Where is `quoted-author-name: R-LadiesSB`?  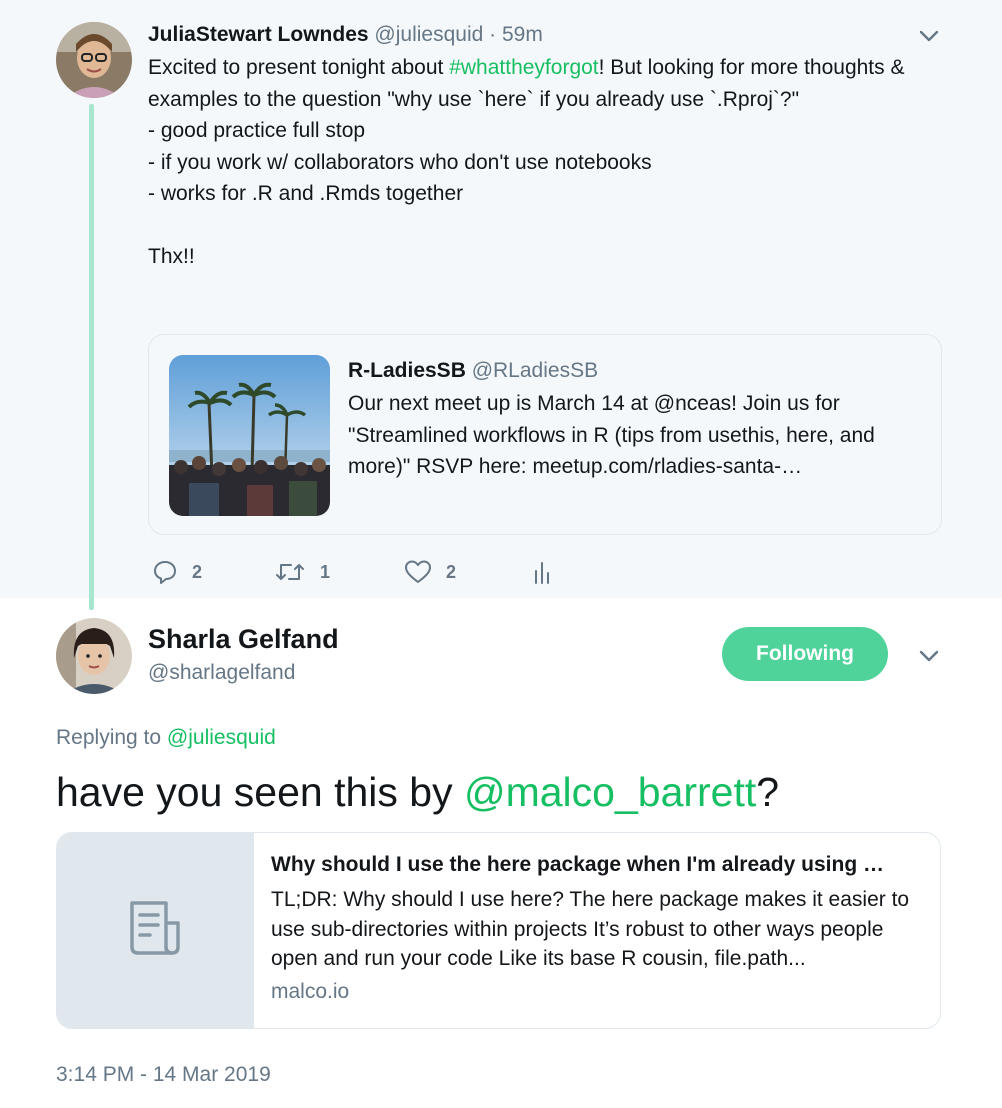 quoted-author-name: R-LadiesSB is located at coordinates (407, 370).